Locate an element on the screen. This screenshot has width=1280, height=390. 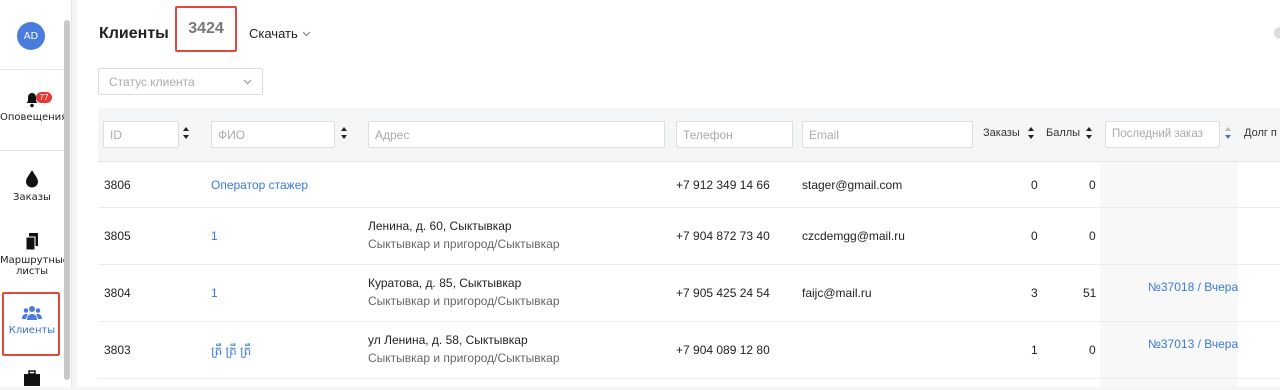
name-filter-placeholder: ФИО is located at coordinates (232, 135).